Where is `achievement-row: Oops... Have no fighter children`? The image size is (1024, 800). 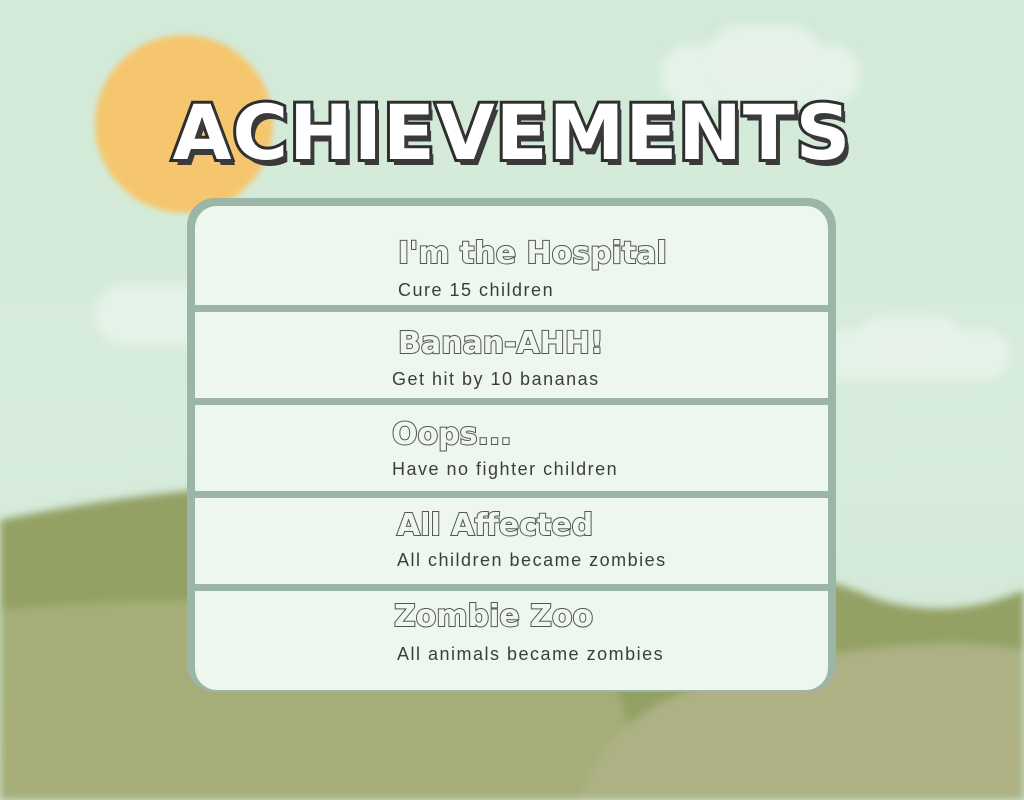
achievement-row: Oops... Have no fighter children is located at coordinates (511, 448).